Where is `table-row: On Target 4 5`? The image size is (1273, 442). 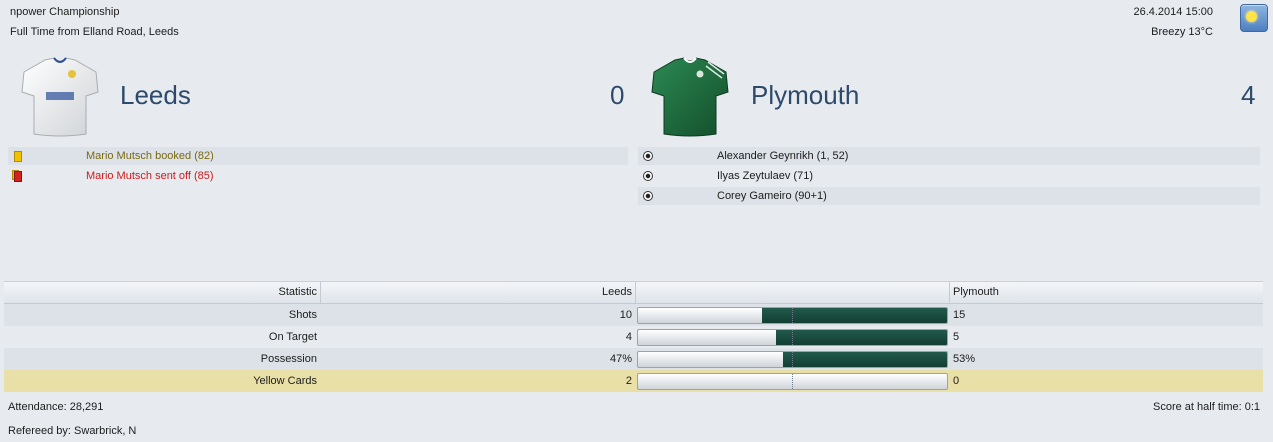
table-row: On Target 4 5 is located at coordinates (633, 337).